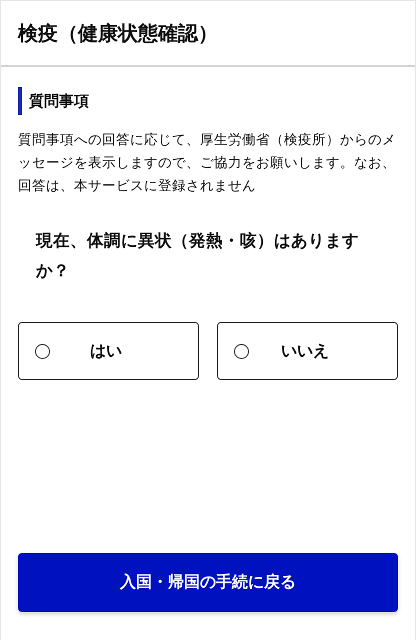 This screenshot has width=416, height=640. I want to click on page-title: 検疫（健康状態確認）, so click(118, 33).